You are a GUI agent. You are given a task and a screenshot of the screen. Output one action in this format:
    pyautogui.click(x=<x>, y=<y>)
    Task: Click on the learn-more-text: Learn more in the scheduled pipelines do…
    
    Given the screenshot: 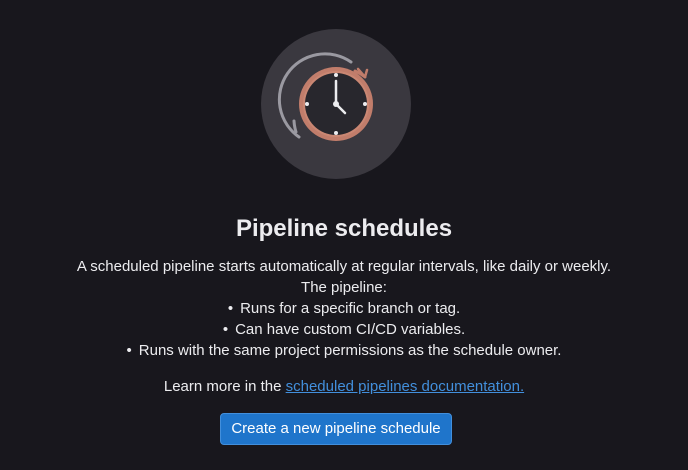 What is the action you would take?
    pyautogui.click(x=344, y=386)
    